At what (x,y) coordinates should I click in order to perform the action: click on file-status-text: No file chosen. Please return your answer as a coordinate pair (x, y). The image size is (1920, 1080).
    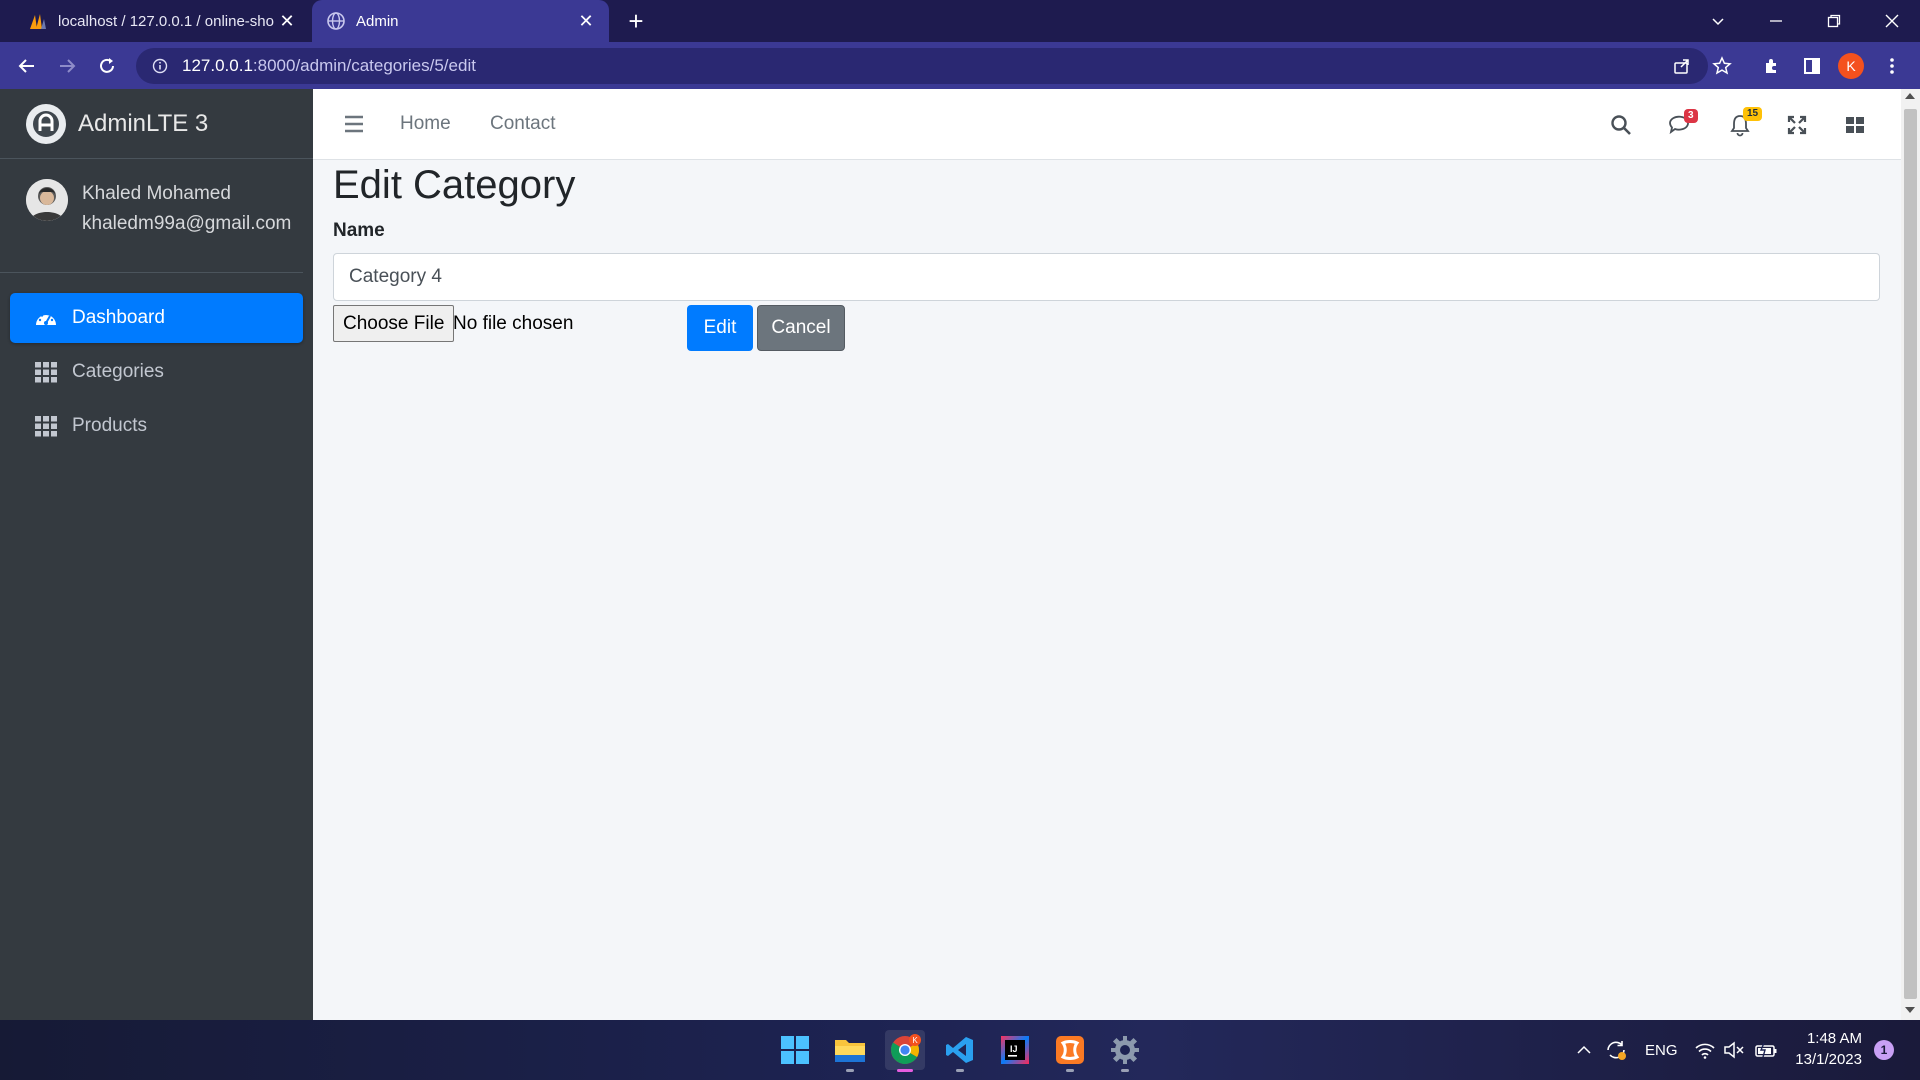
    Looking at the image, I should click on (513, 323).